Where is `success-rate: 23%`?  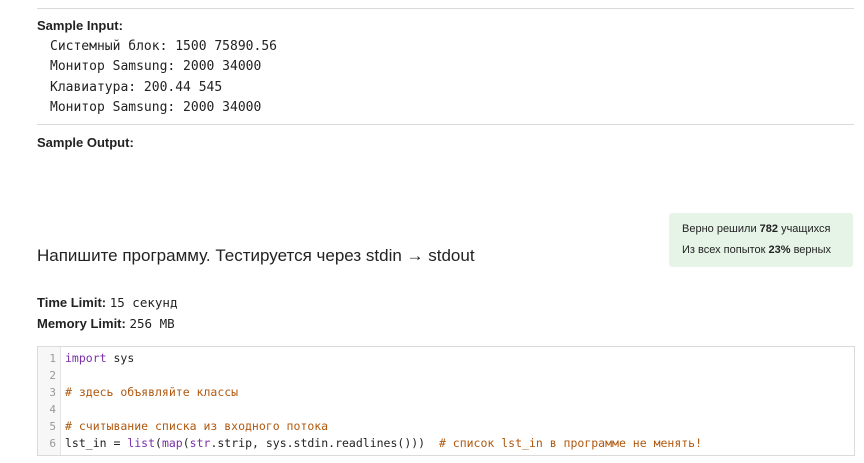 success-rate: 23% is located at coordinates (779, 250).